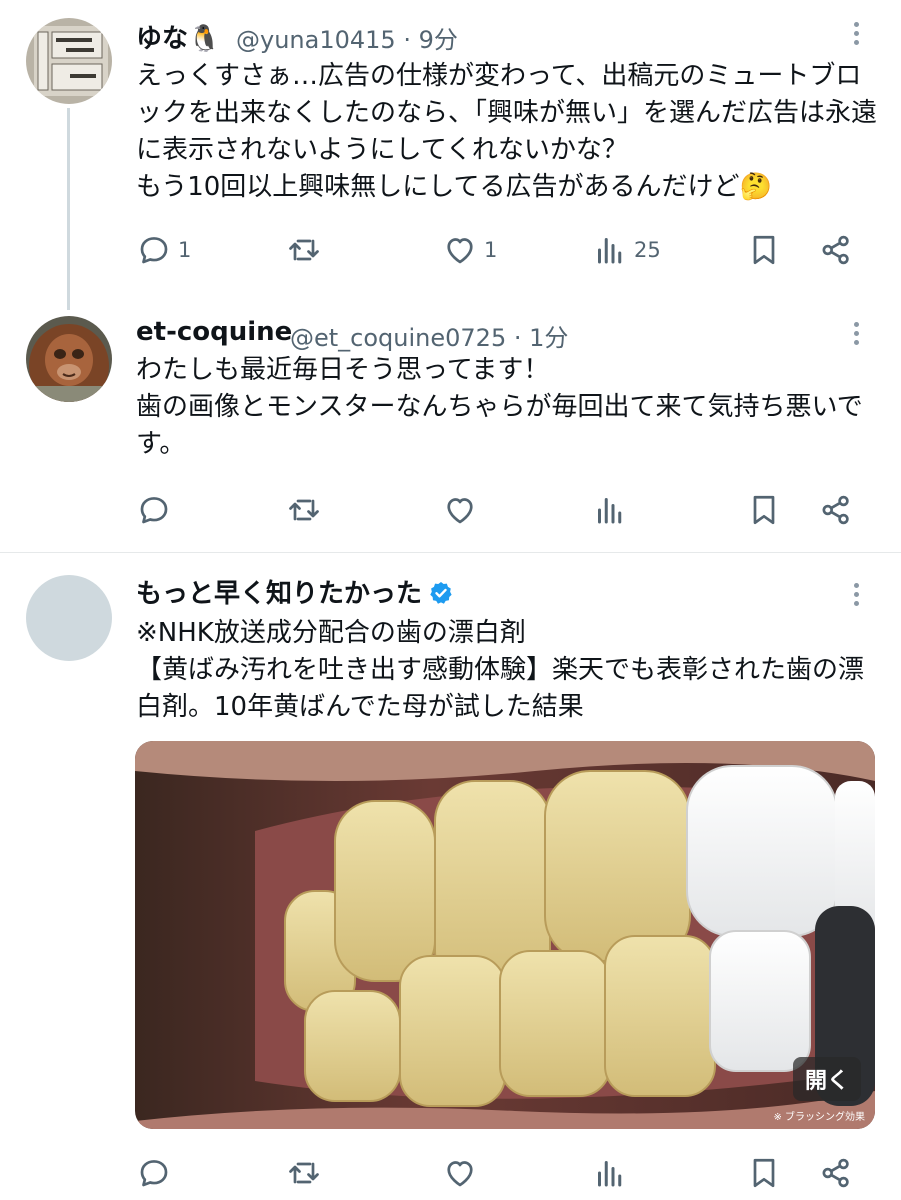 The image size is (901, 1200). I want to click on like-count: 1, so click(491, 250).